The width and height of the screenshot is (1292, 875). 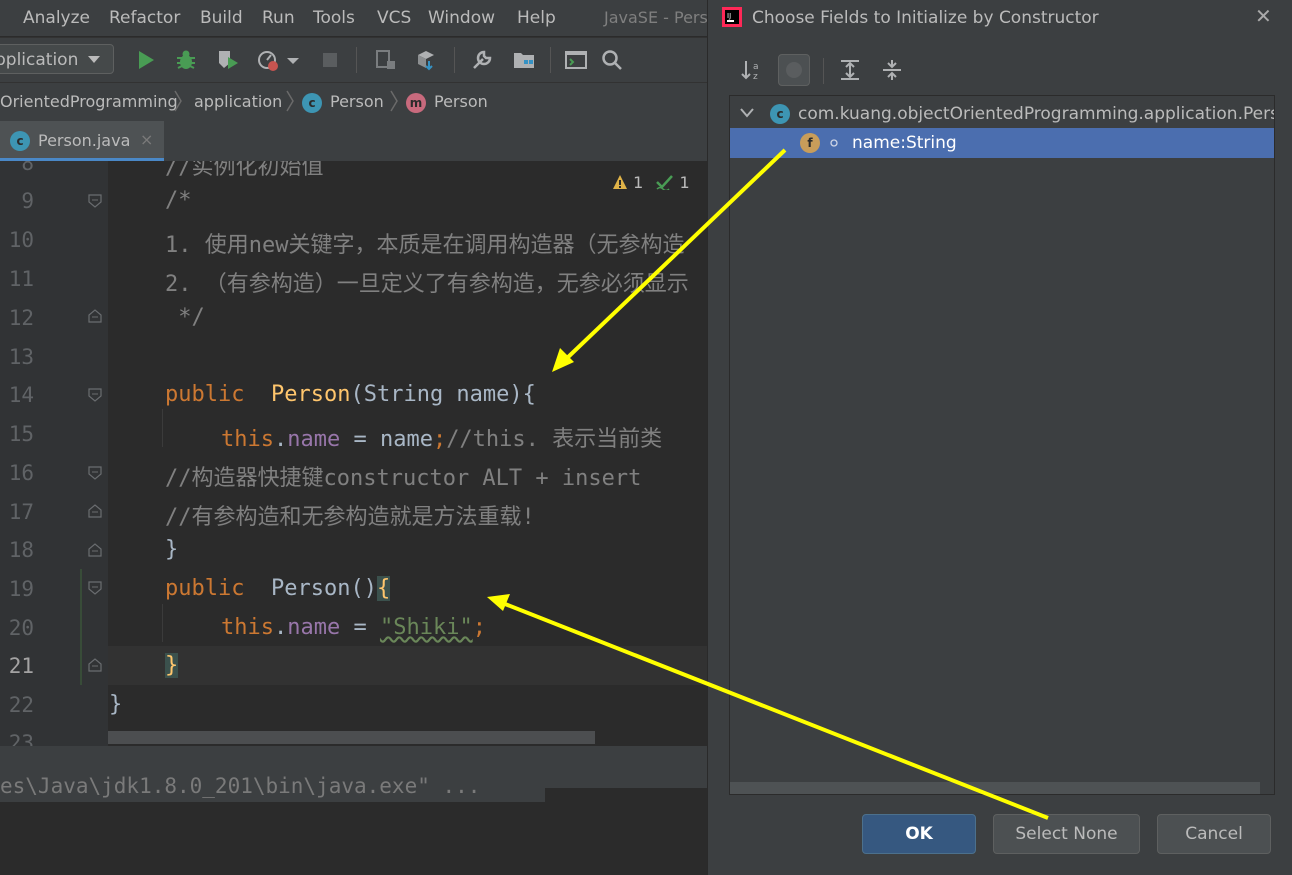 What do you see at coordinates (81, 627) in the screenshot?
I see `vcs-change-marker` at bounding box center [81, 627].